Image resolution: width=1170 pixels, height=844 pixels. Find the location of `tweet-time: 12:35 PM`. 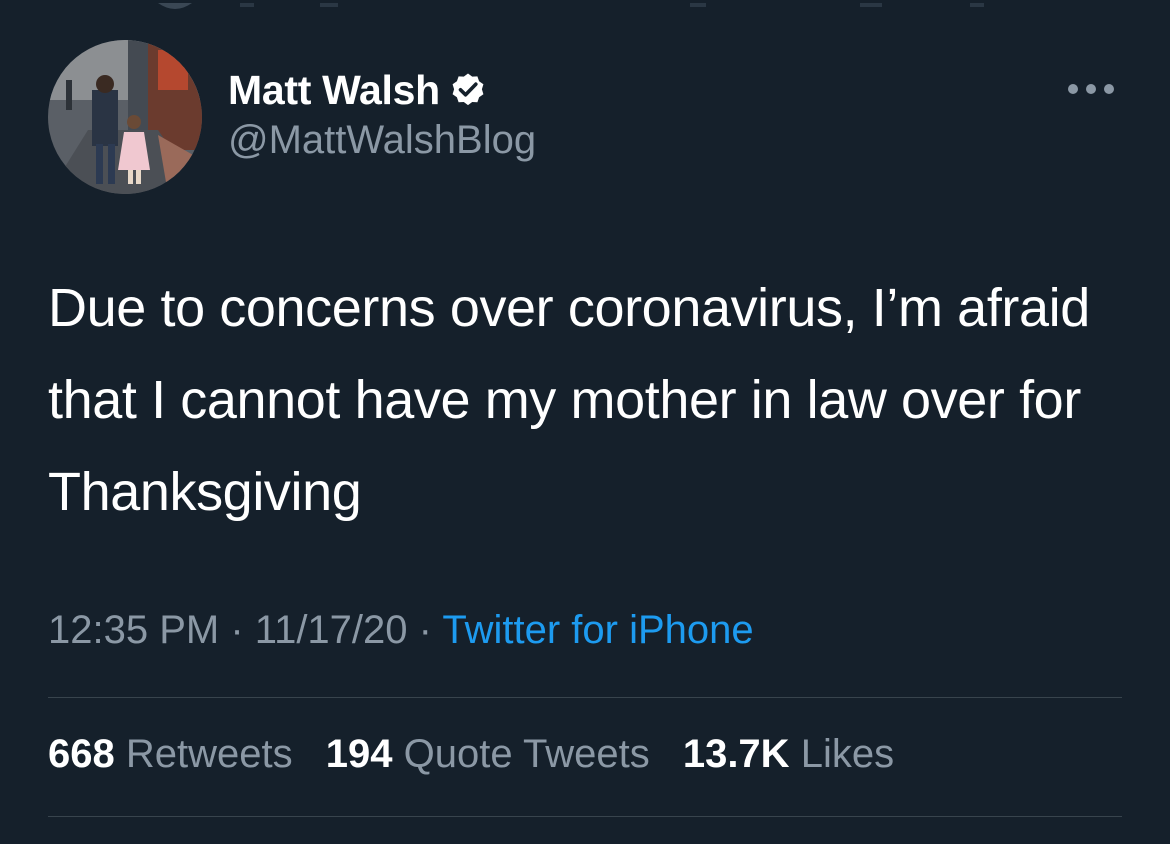

tweet-time: 12:35 PM is located at coordinates (133, 630).